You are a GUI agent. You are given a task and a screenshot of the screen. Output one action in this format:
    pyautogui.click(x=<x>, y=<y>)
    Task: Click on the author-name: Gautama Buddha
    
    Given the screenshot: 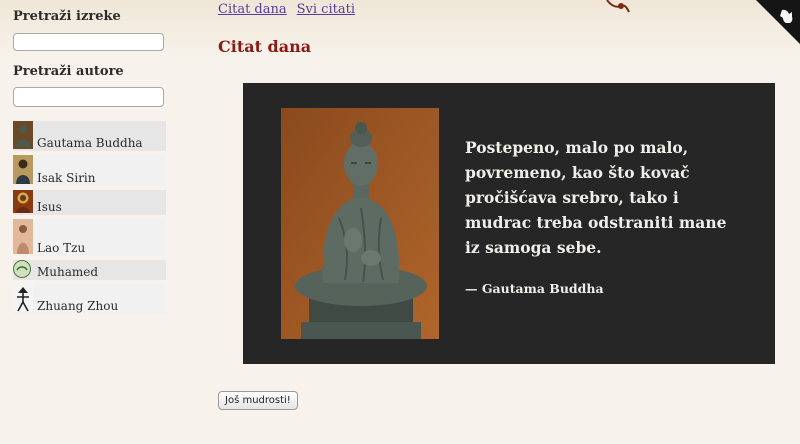 What is the action you would take?
    pyautogui.click(x=90, y=143)
    